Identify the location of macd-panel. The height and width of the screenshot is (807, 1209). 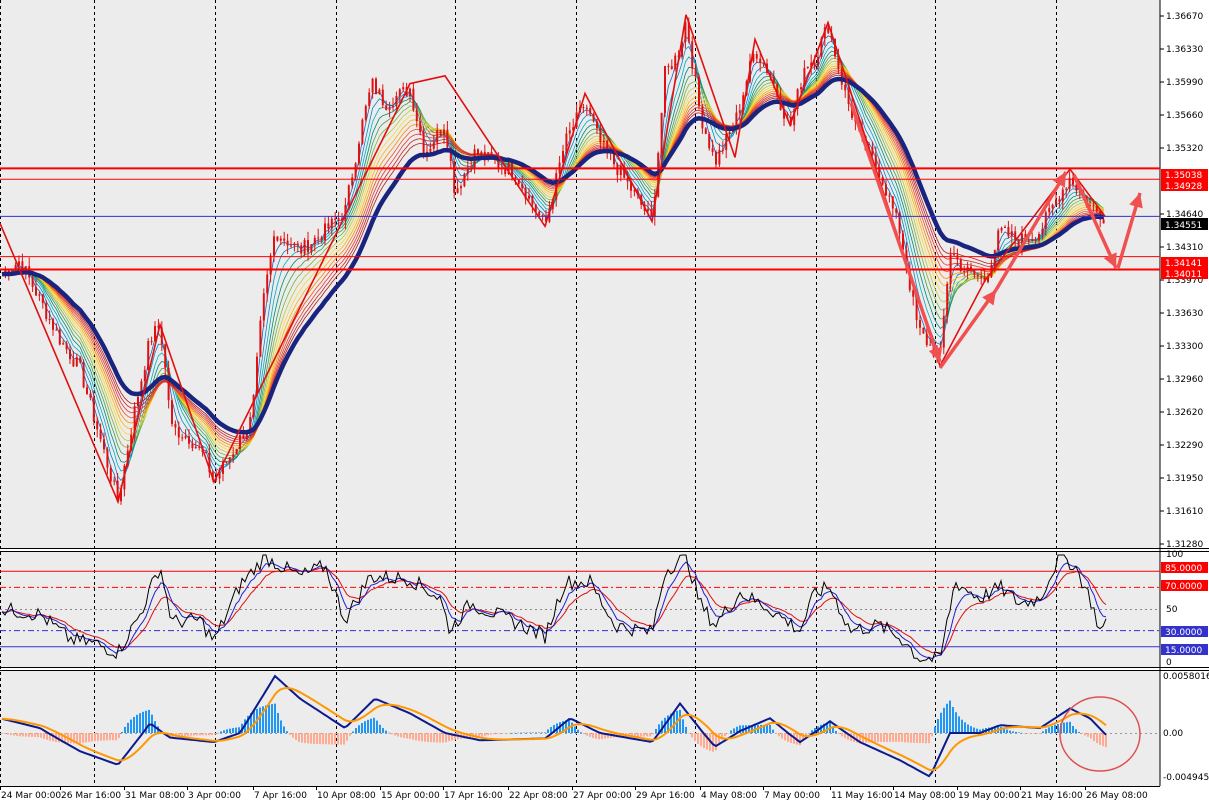
(580, 728).